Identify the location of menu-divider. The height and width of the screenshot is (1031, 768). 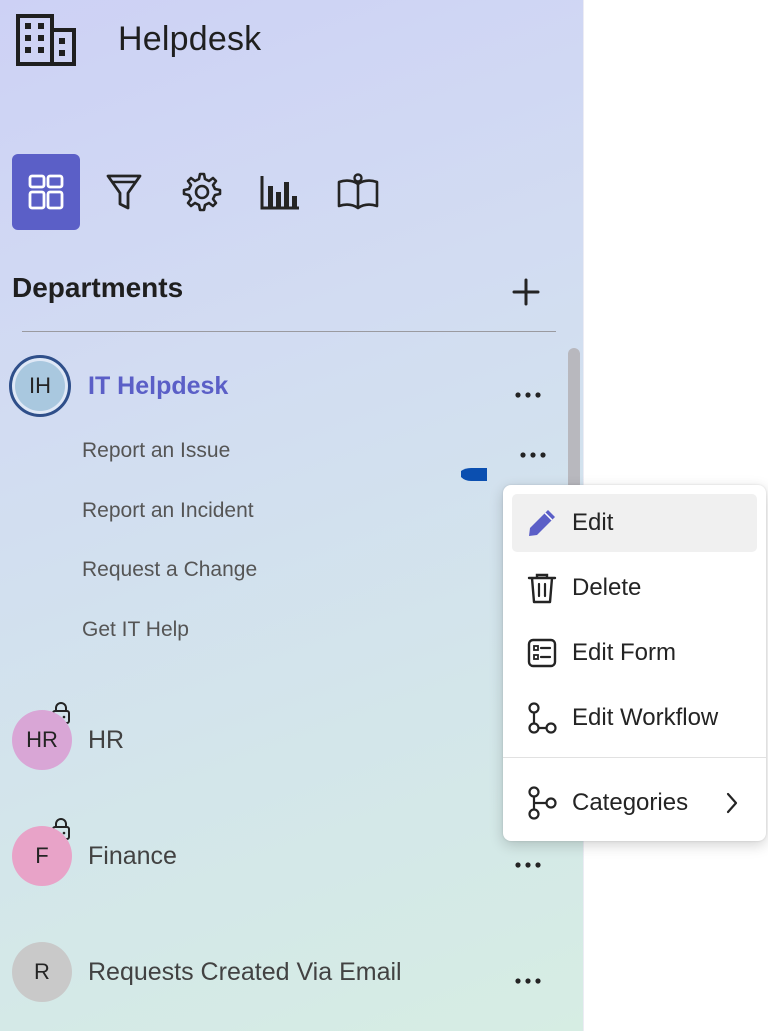
(634, 757).